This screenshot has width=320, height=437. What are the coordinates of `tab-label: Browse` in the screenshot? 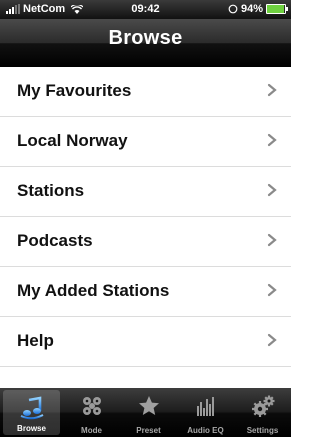 It's located at (31, 428).